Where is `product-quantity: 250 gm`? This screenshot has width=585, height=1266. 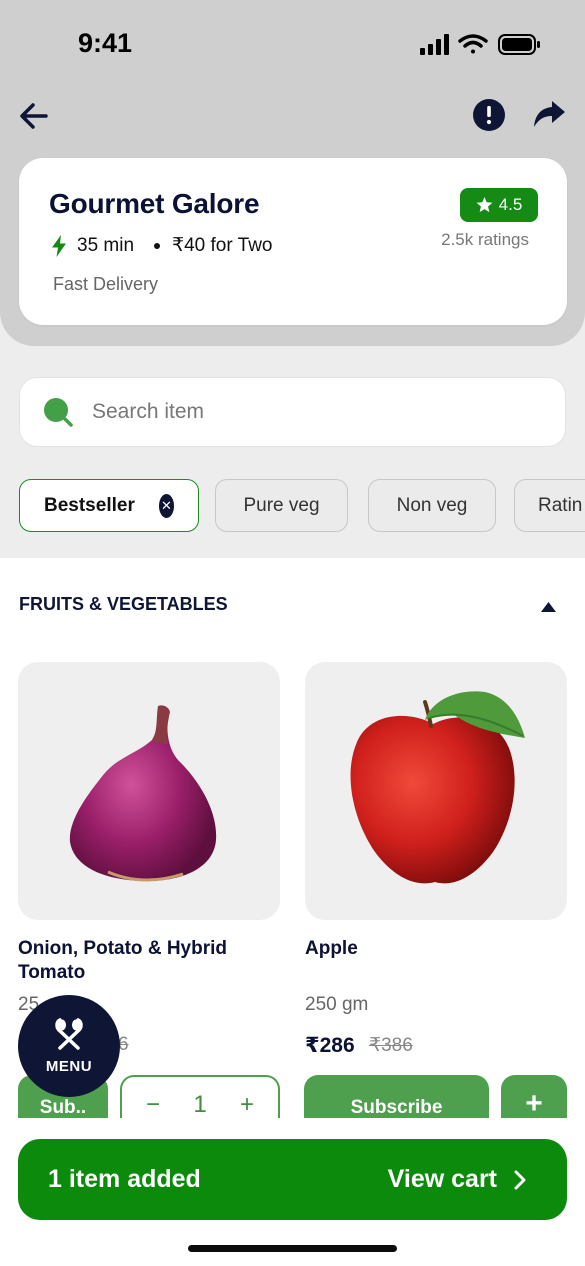 product-quantity: 250 gm is located at coordinates (337, 1004).